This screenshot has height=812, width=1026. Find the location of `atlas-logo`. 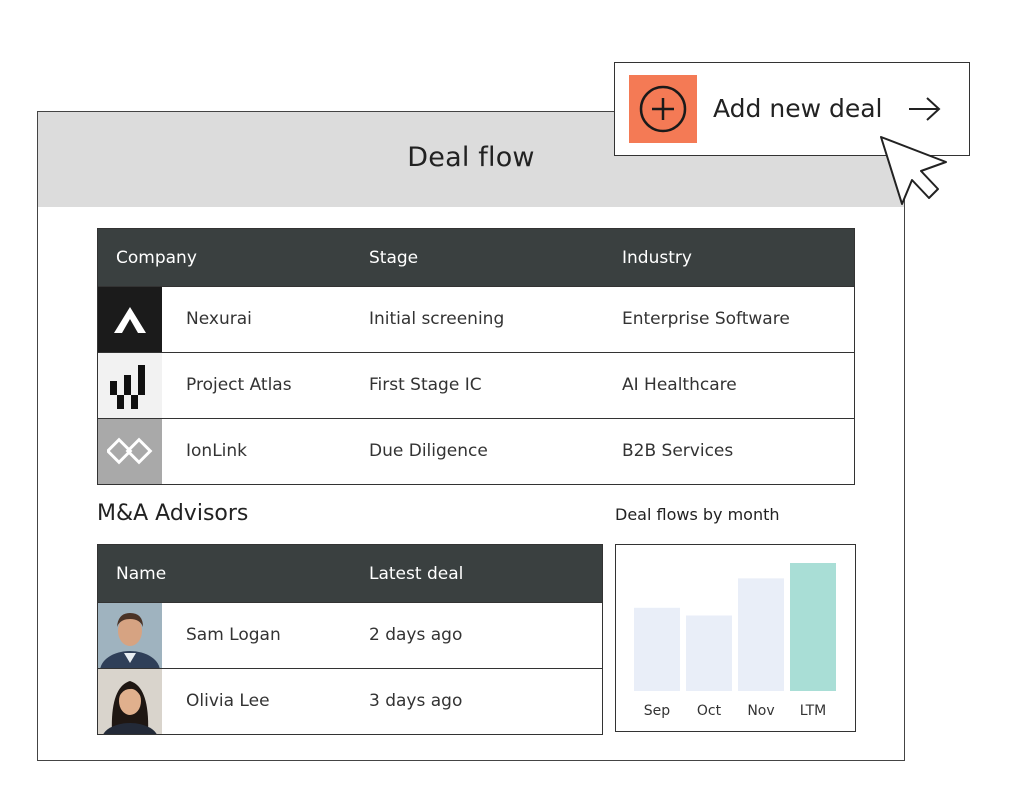

atlas-logo is located at coordinates (130, 385).